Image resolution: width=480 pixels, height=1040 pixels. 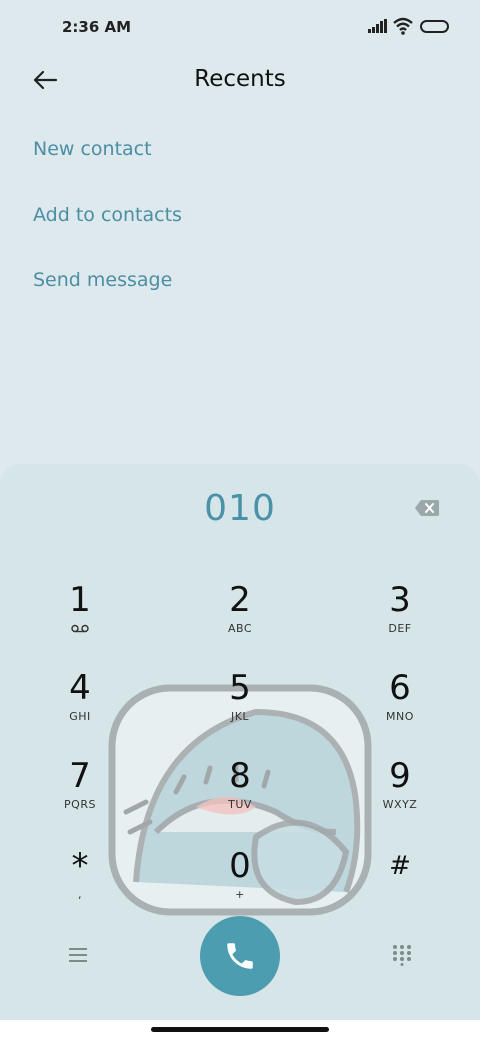 What do you see at coordinates (240, 688) in the screenshot?
I see `key-digit: 5` at bounding box center [240, 688].